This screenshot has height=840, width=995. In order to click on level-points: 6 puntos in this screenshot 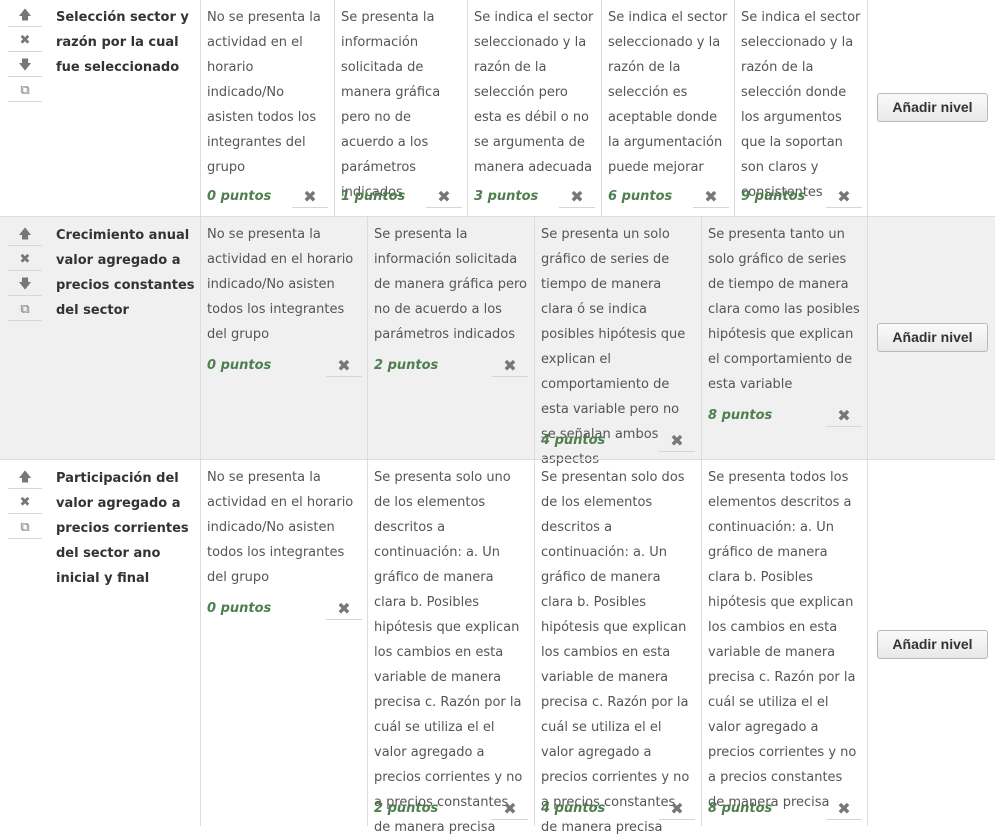, I will do `click(640, 197)`.